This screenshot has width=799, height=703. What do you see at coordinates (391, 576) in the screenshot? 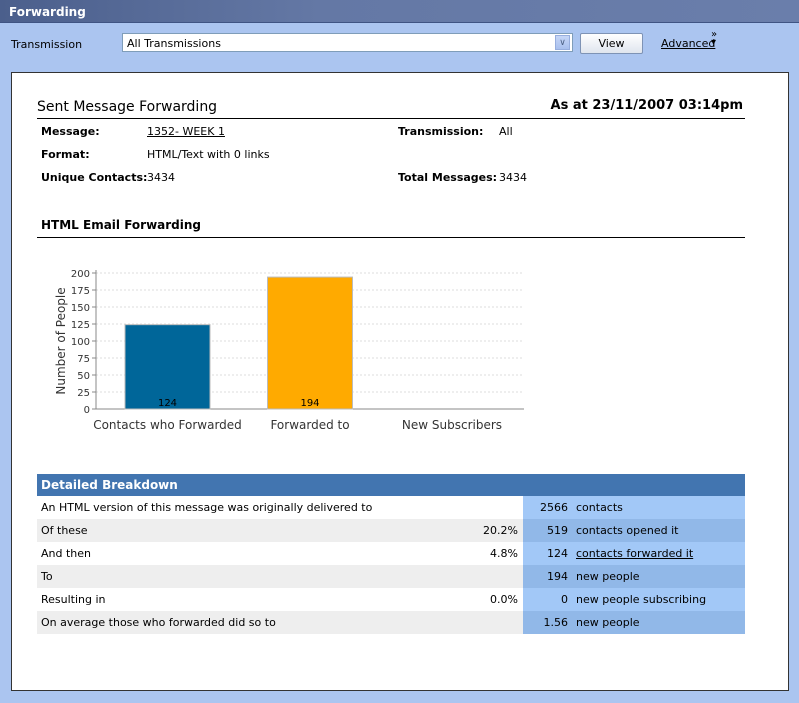
I see `table-row: To 194 new people` at bounding box center [391, 576].